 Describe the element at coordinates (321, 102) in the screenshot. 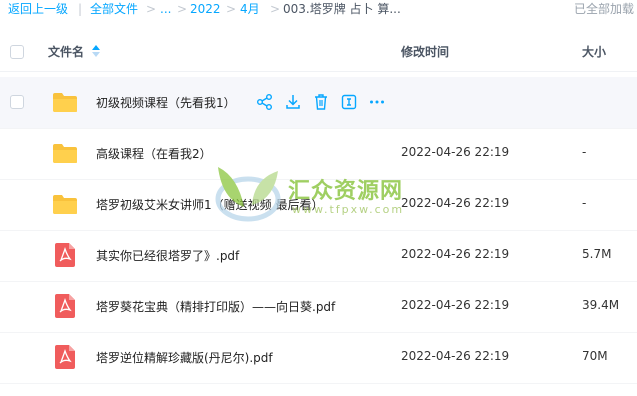

I see `delete-icon` at that location.